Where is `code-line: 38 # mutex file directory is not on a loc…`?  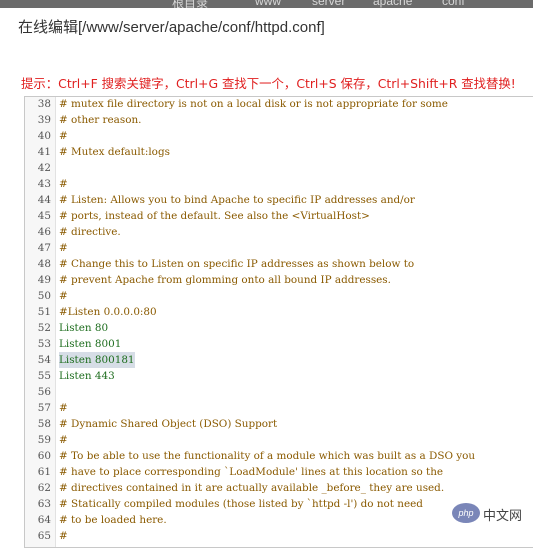 code-line: 38 # mutex file directory is not on a loc… is located at coordinates (279, 104).